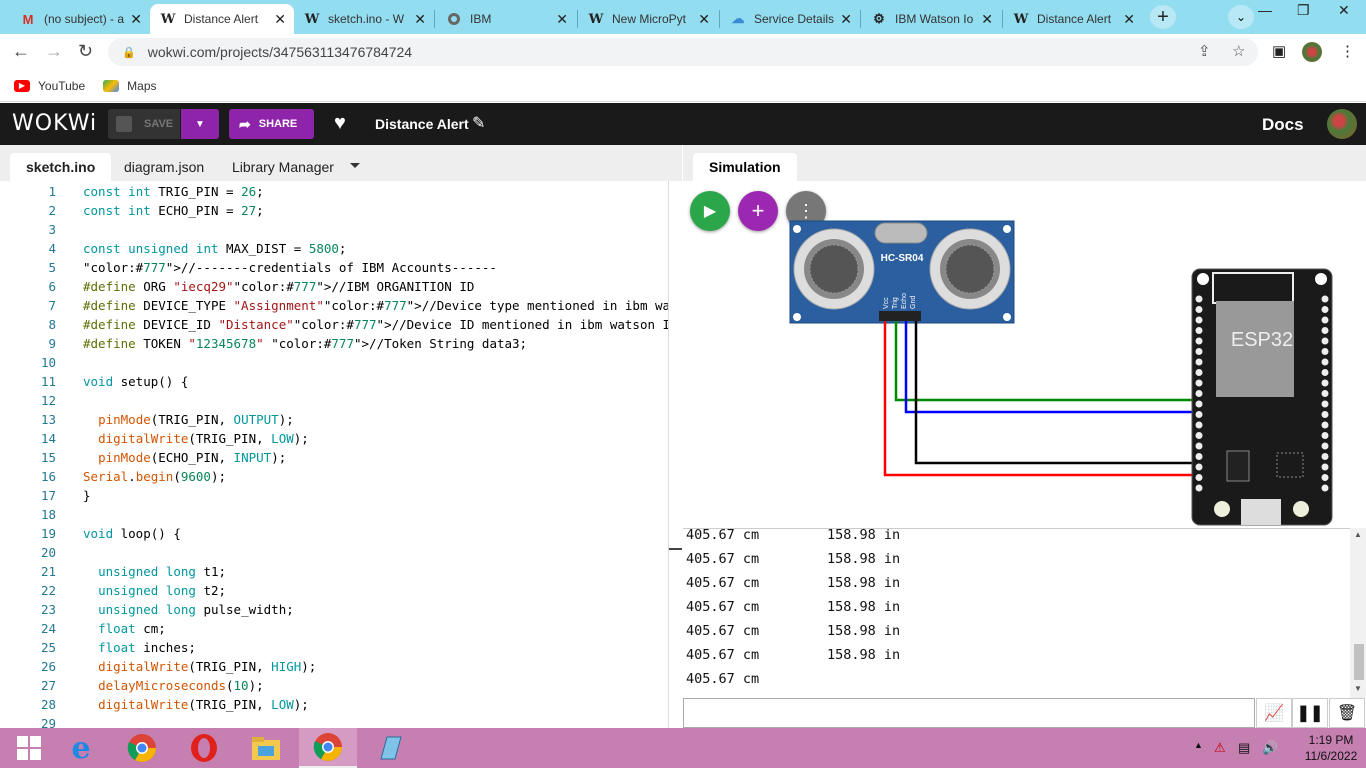 The height and width of the screenshot is (768, 1366). I want to click on code-line: 14 digitalWrite(TRIG_PIN, LOW);, so click(334, 438).